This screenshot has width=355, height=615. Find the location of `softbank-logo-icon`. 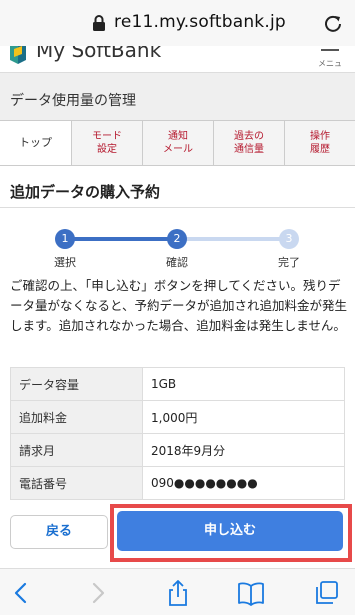

softbank-logo-icon is located at coordinates (18, 55).